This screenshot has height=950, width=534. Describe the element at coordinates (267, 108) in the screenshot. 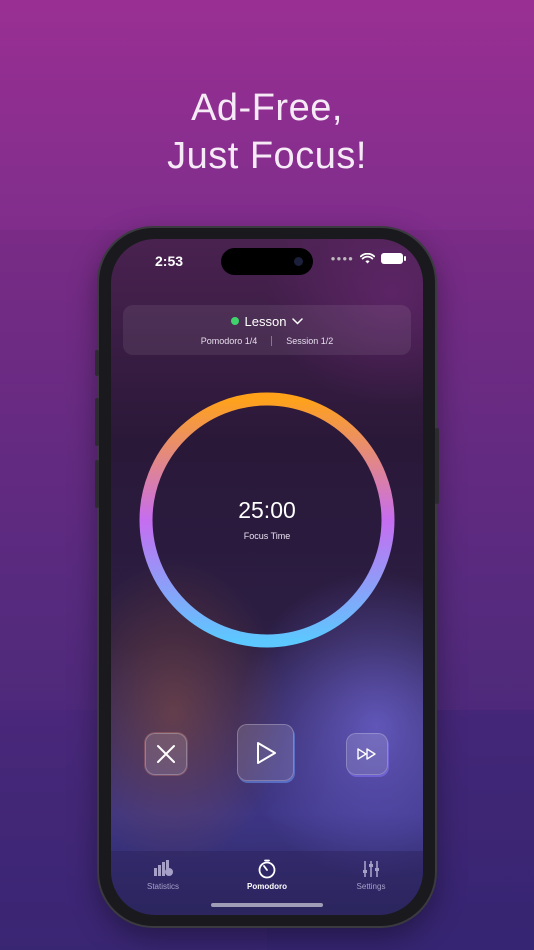

I see `headline-line-1: Ad-Free,` at that location.